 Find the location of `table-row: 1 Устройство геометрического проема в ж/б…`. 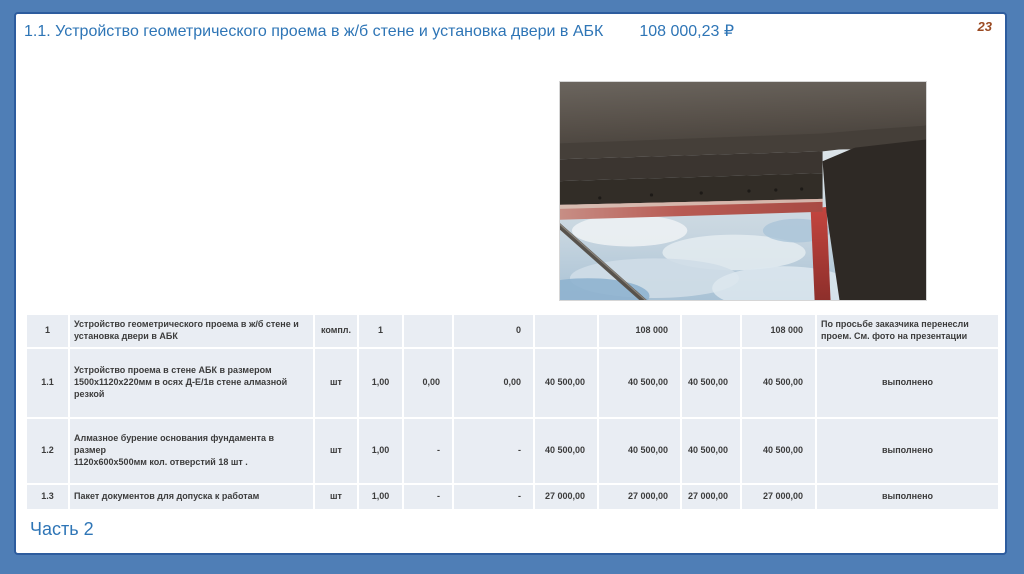

table-row: 1 Устройство геометрического проема в ж/б… is located at coordinates (512, 331).